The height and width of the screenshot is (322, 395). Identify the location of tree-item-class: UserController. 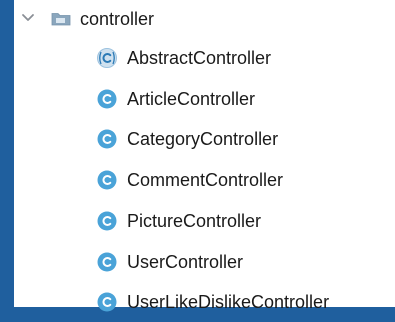
(204, 262).